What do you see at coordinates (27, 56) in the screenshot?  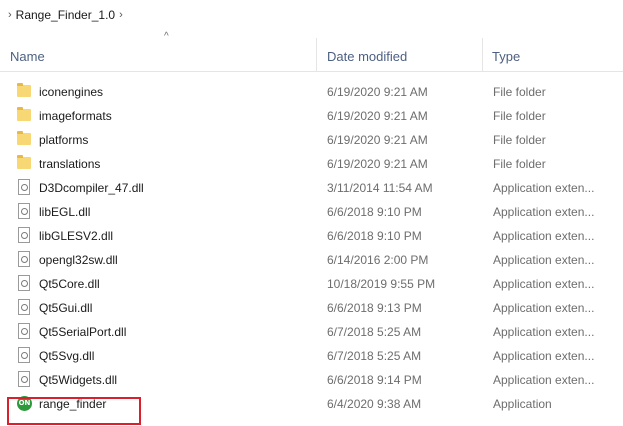 I see `column-header-name: Name` at bounding box center [27, 56].